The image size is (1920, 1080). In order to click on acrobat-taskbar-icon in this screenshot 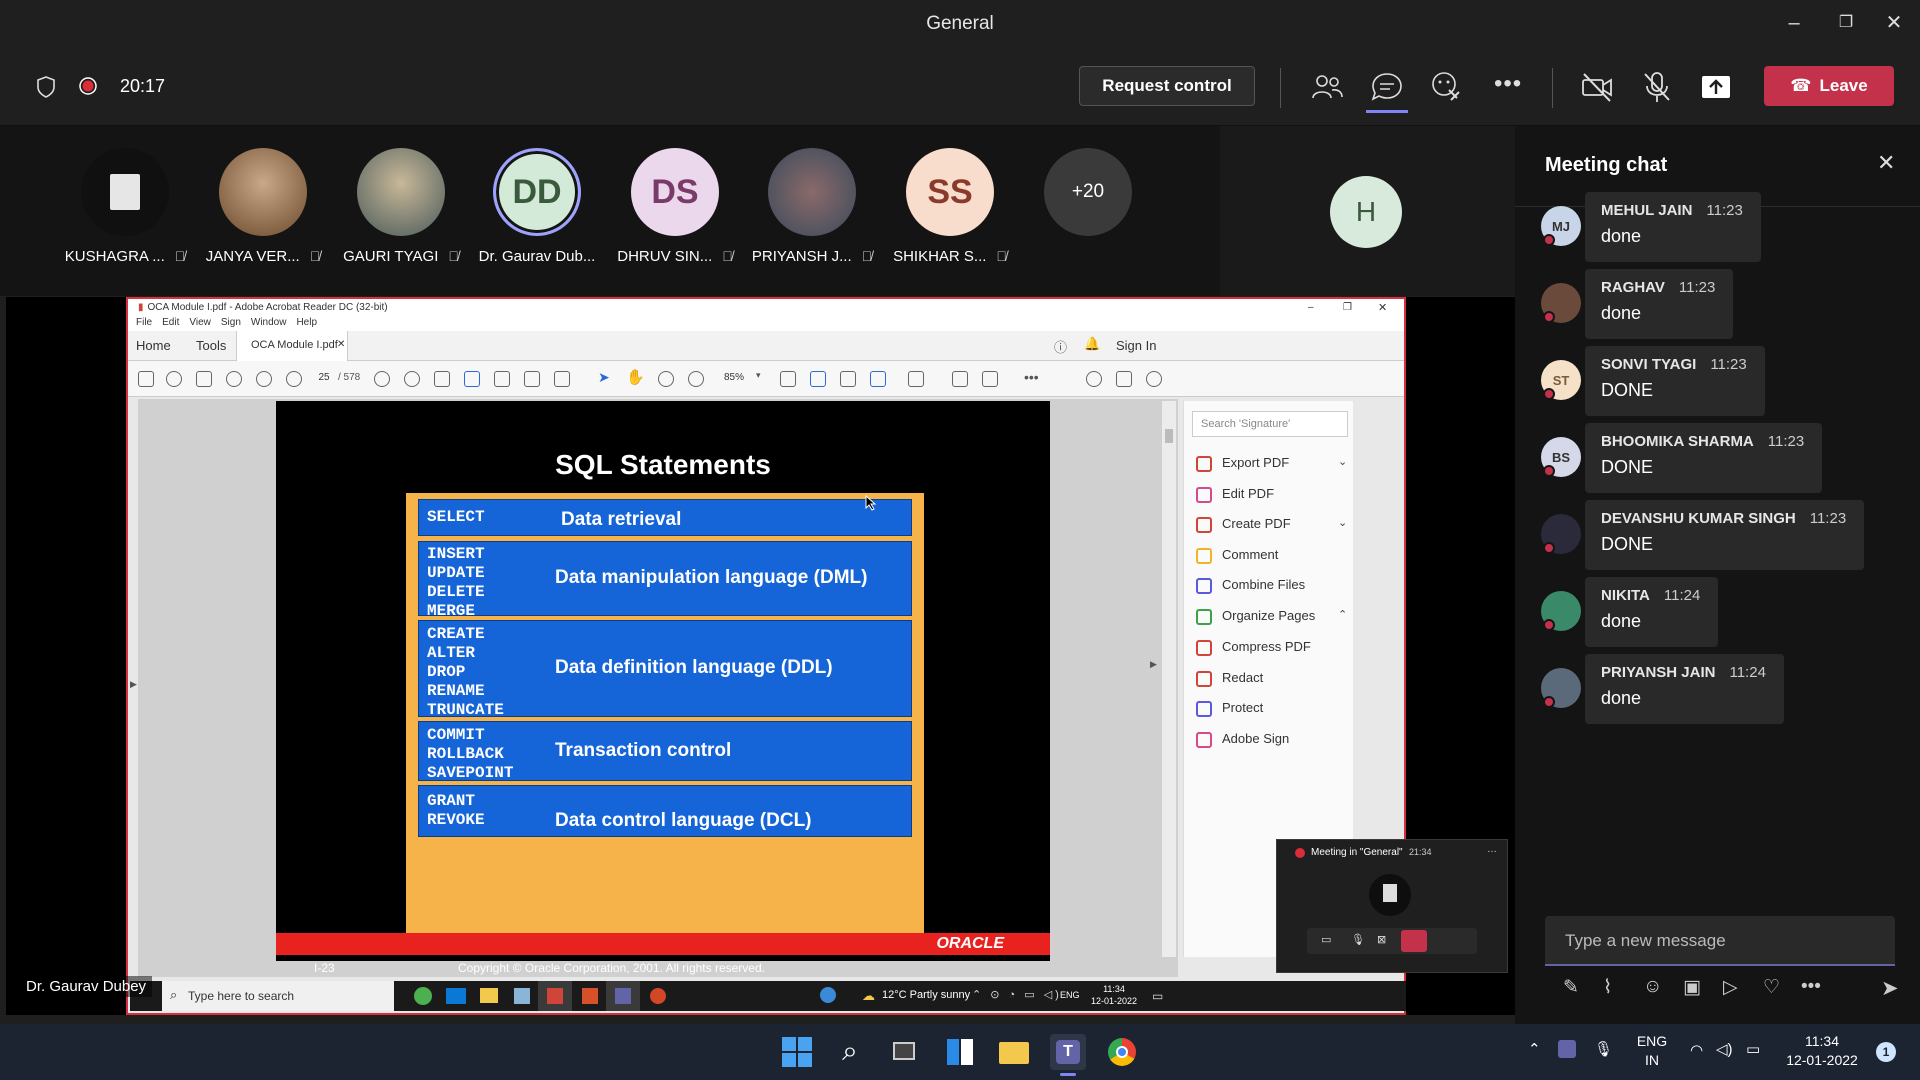, I will do `click(555, 996)`.